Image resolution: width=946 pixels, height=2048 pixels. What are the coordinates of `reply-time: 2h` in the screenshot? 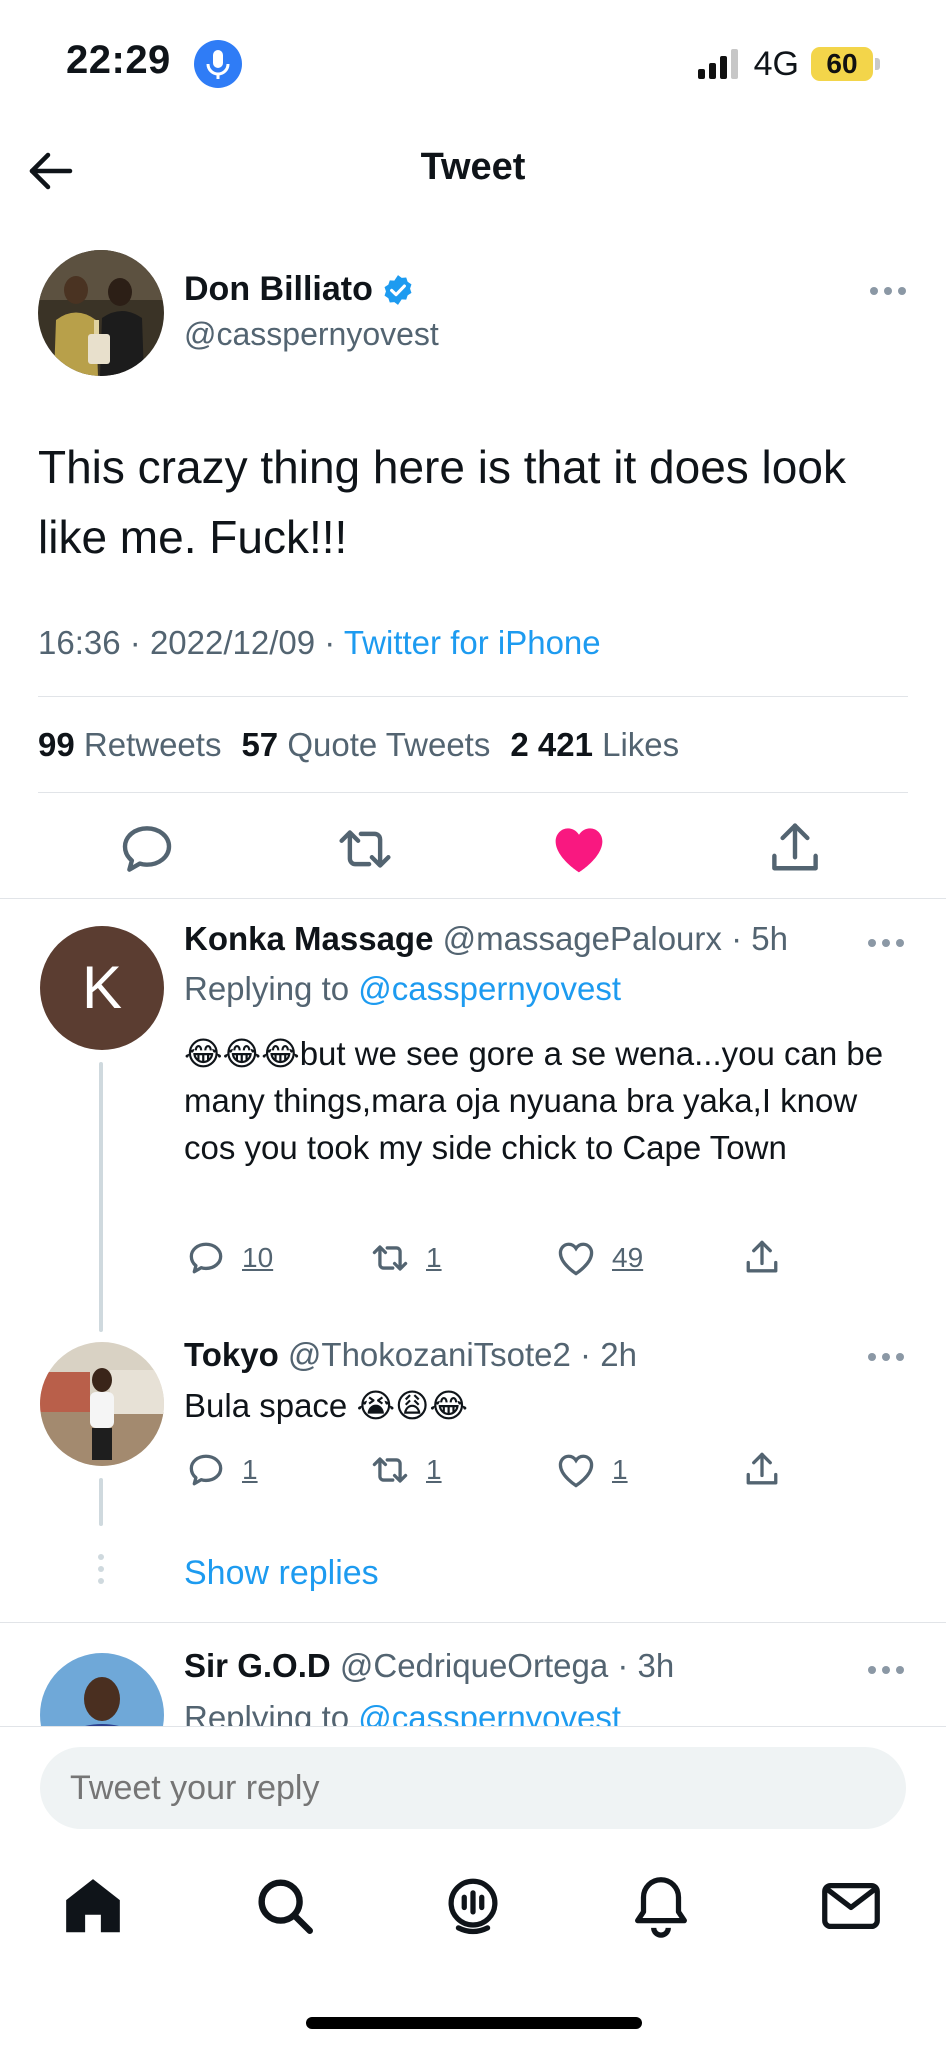 It's located at (618, 1354).